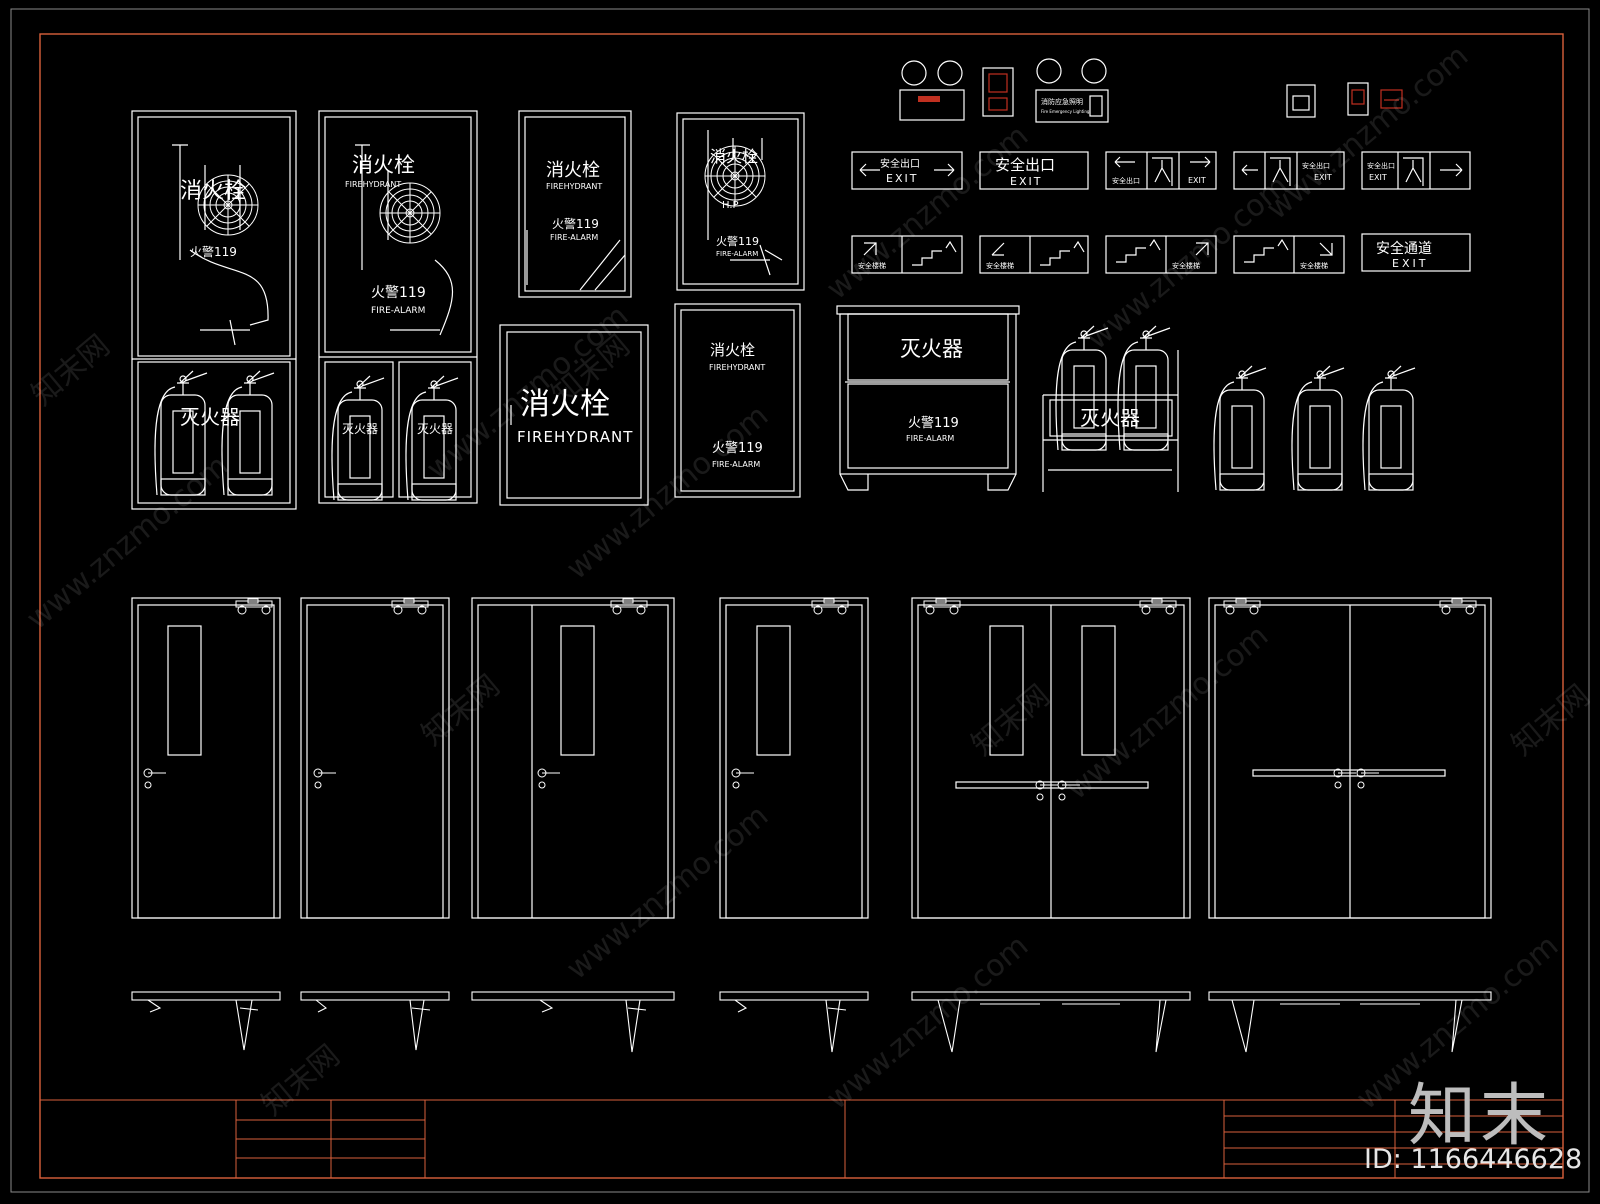 The image size is (1600, 1204). I want to click on cabinet5-hydrant-en: FIREHYDRANT, so click(575, 437).